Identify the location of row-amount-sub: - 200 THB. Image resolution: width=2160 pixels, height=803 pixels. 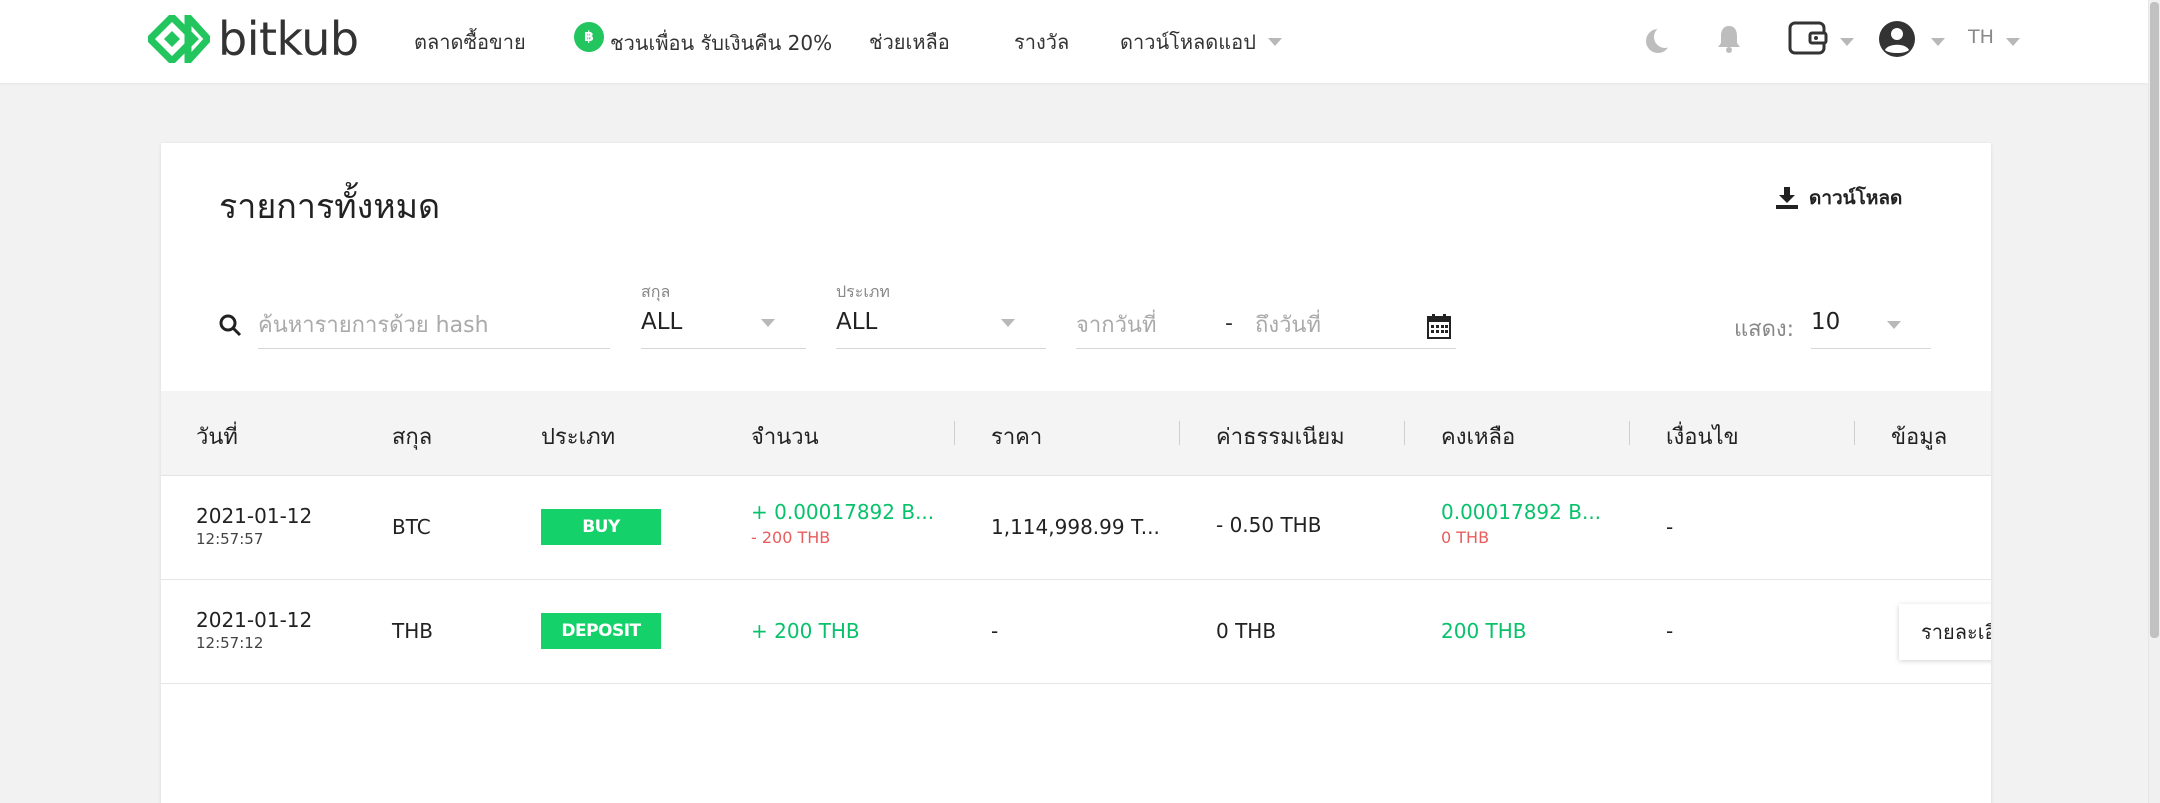
(791, 537).